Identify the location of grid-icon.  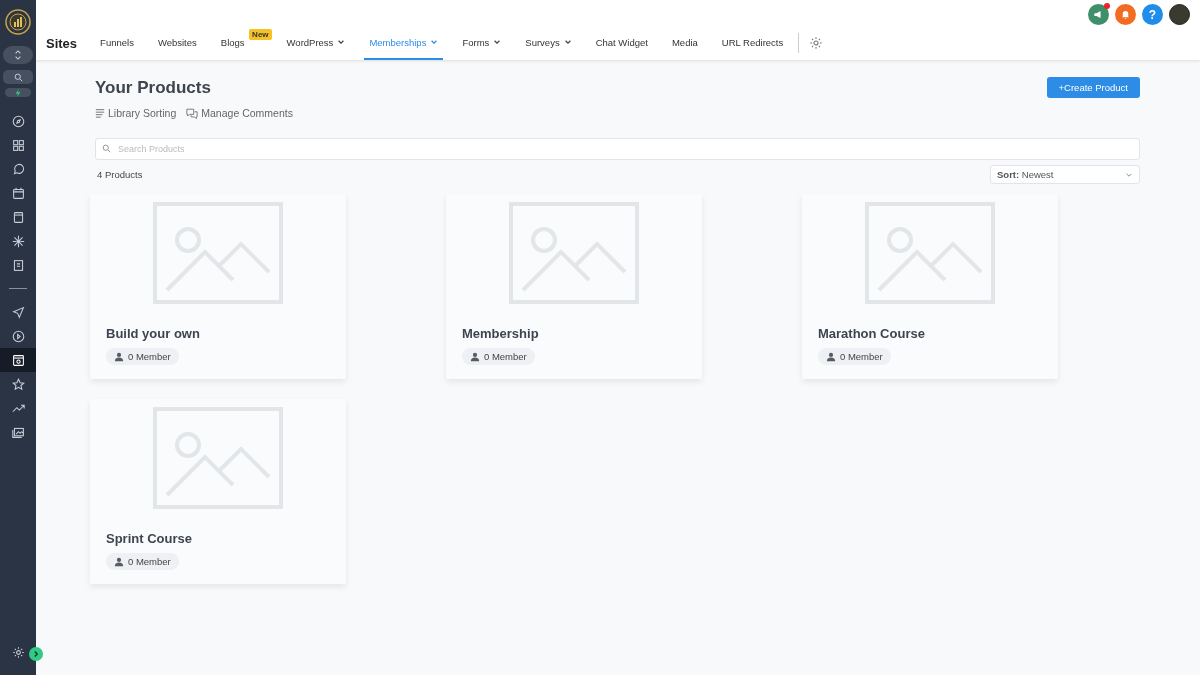
(18, 145).